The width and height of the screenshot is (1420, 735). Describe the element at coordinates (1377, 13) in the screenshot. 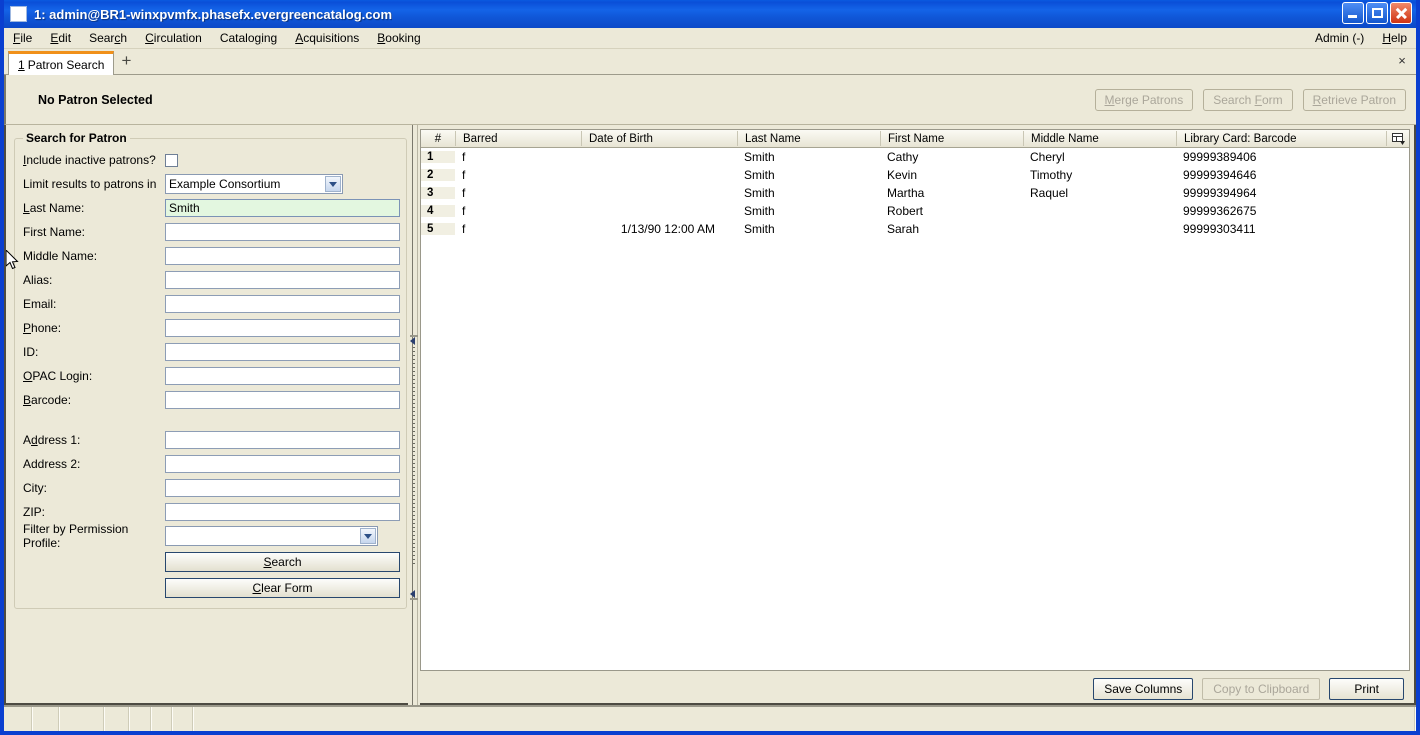

I see `maximize-button` at that location.